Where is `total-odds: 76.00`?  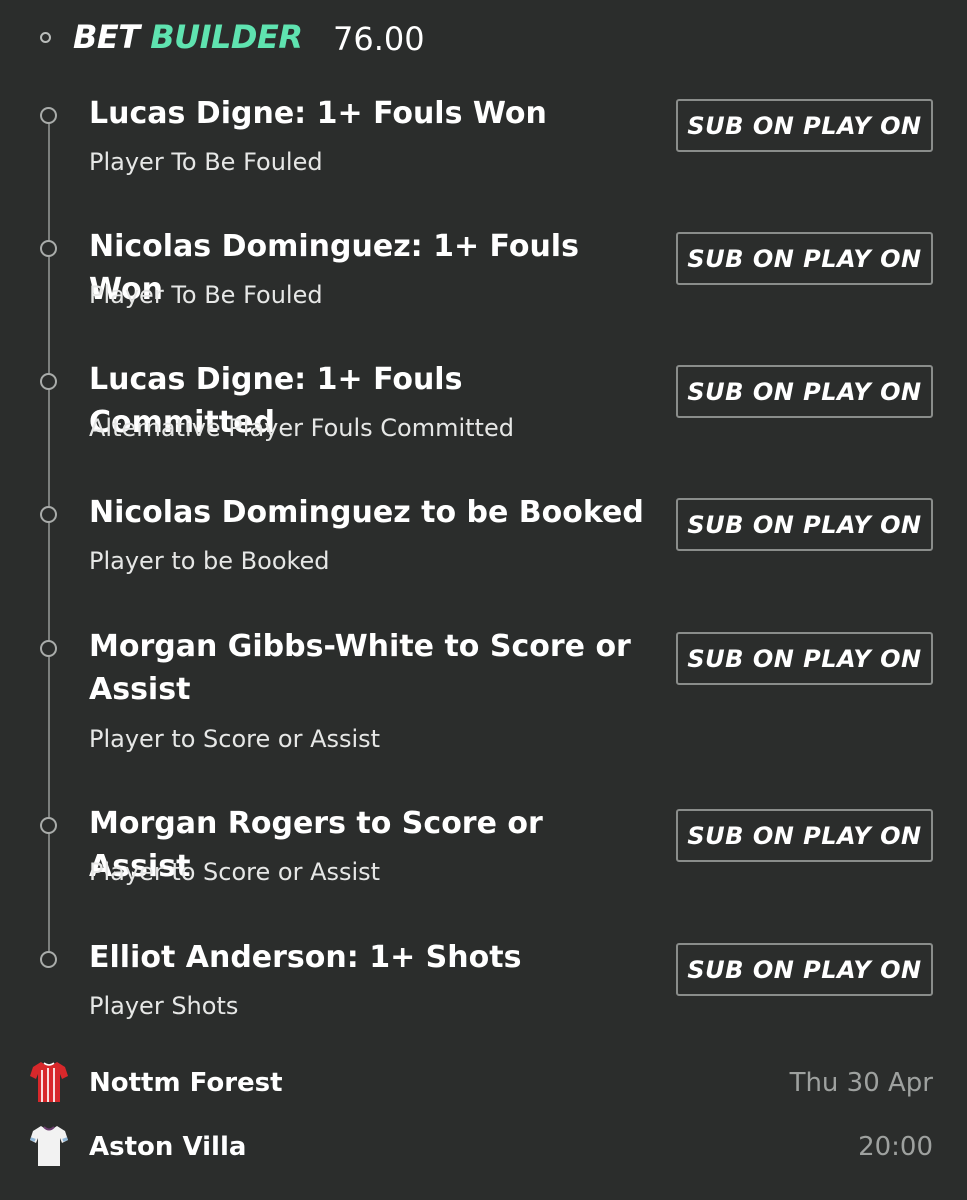 total-odds: 76.00 is located at coordinates (379, 39).